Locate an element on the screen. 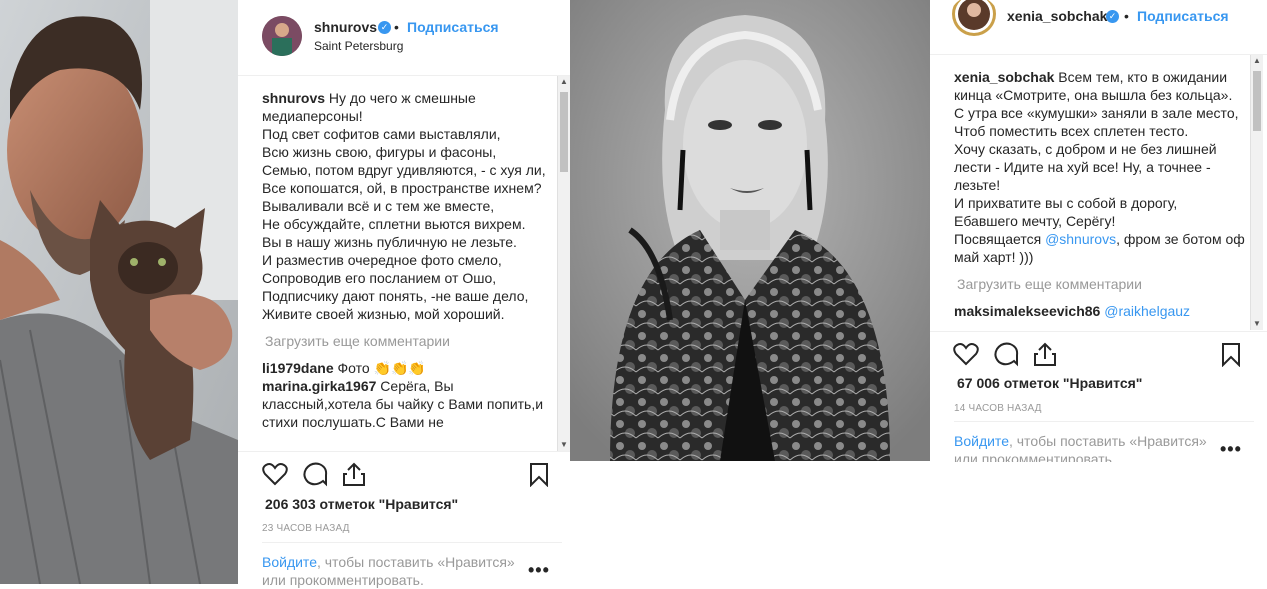 The height and width of the screenshot is (589, 1267). caption-username: xenia_sobchak is located at coordinates (1004, 77).